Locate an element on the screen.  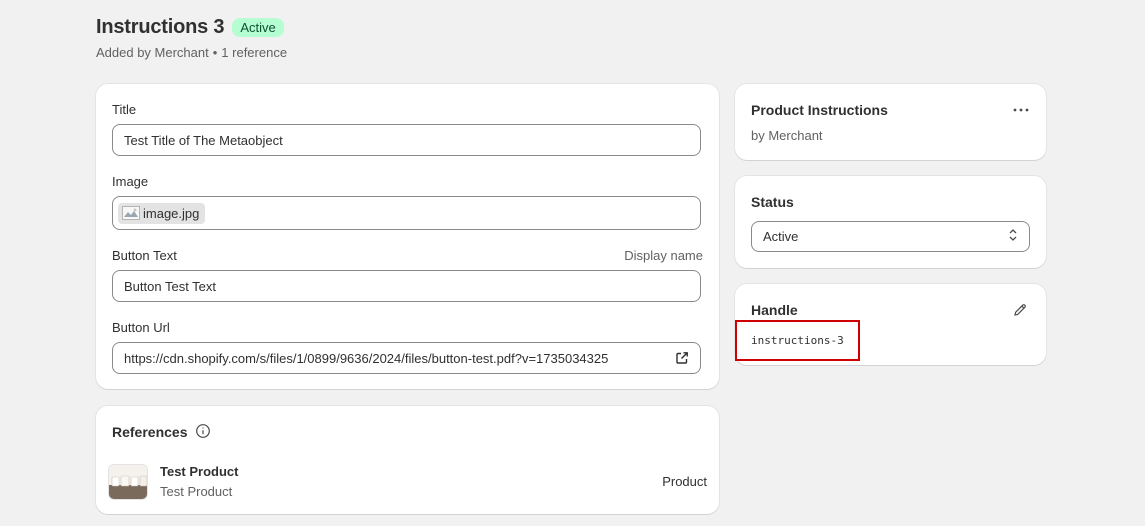
status-heading: Status is located at coordinates (772, 202).